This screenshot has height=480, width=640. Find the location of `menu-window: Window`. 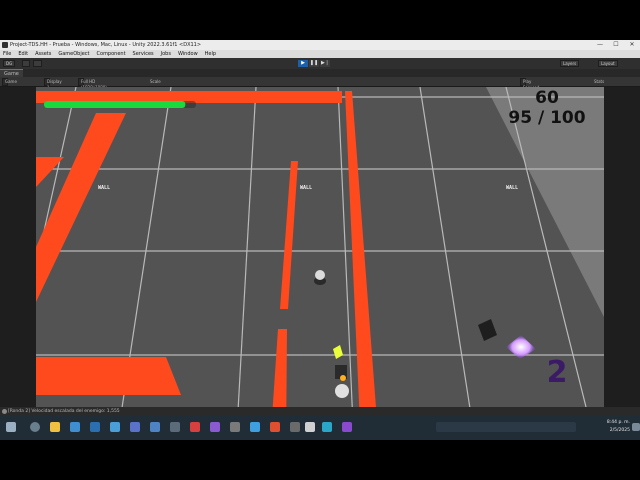

menu-window: Window is located at coordinates (188, 54).